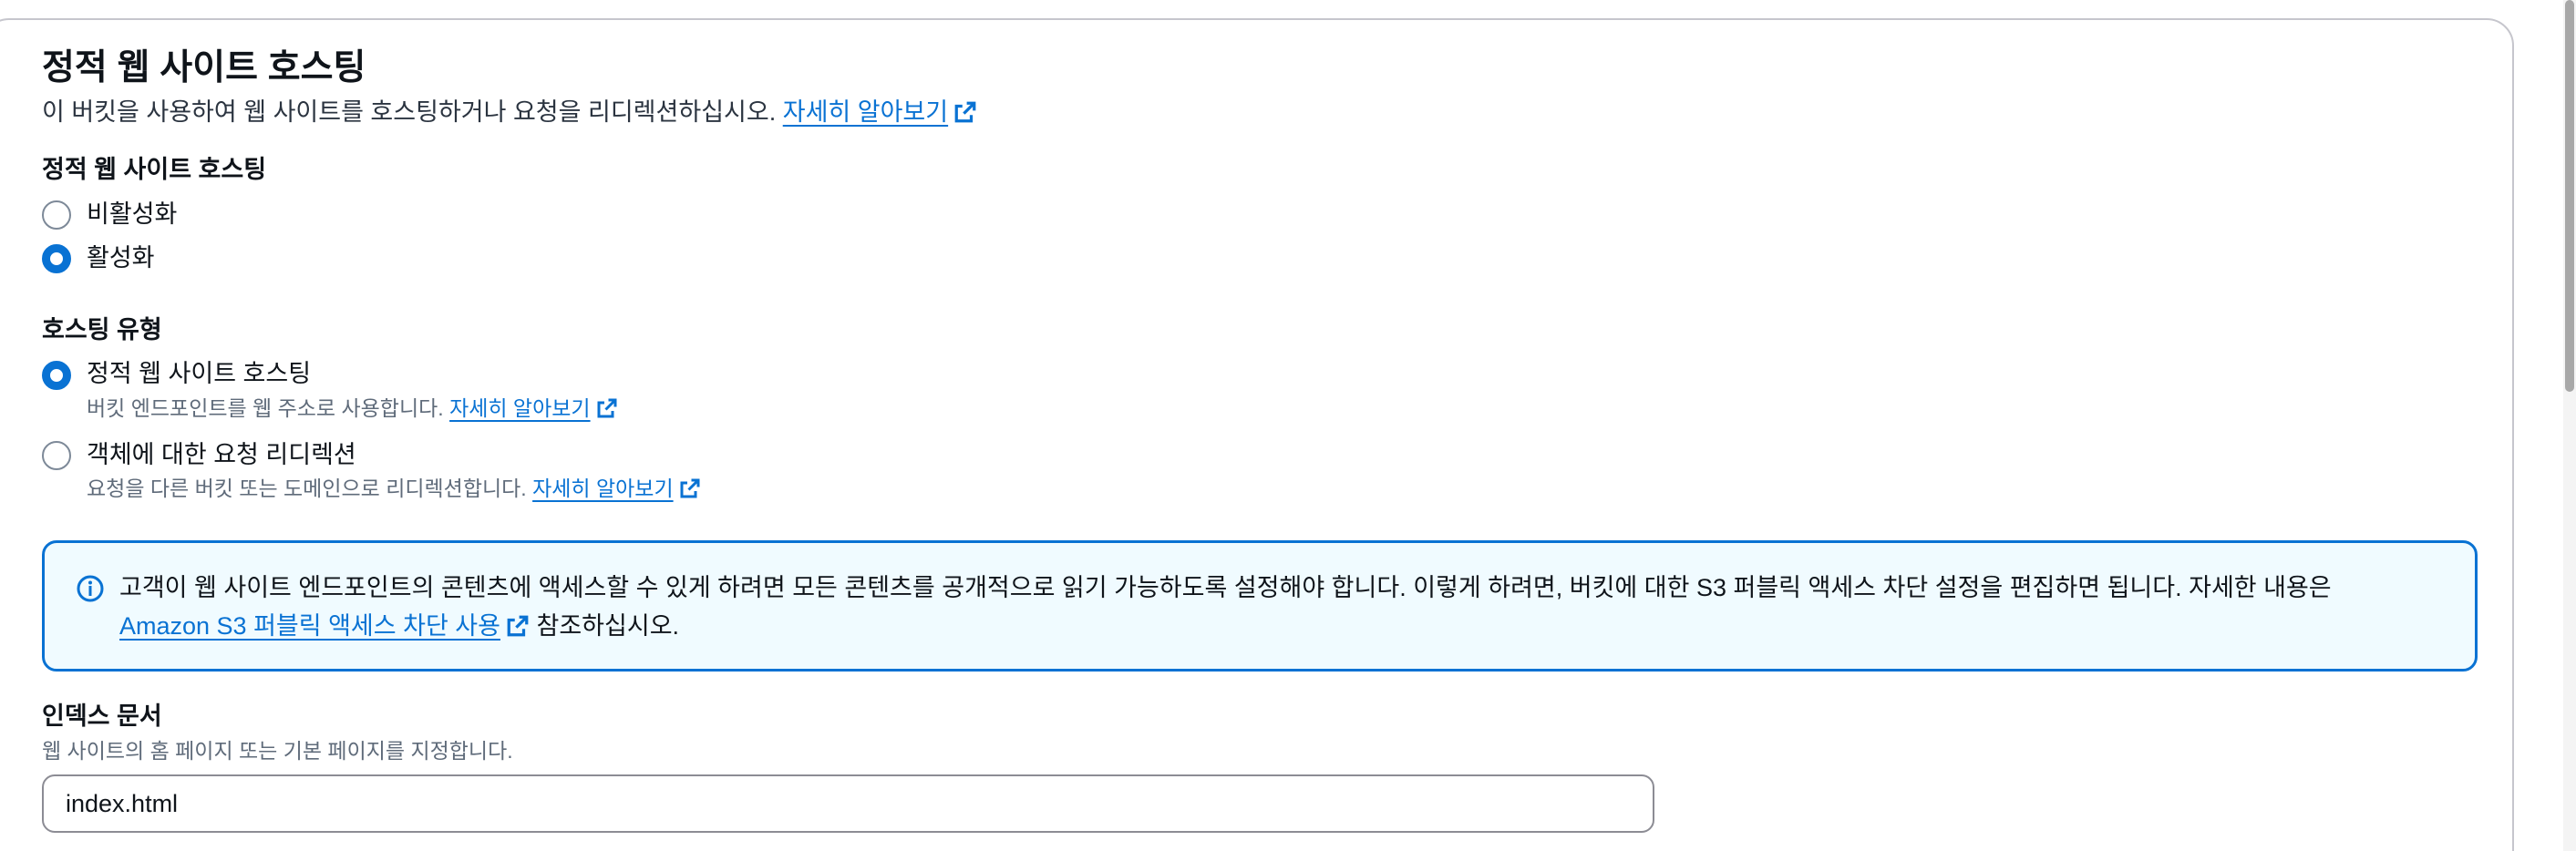 This screenshot has width=2576, height=851. What do you see at coordinates (102, 330) in the screenshot?
I see `hosting-type-label: 호스팅 유형` at bounding box center [102, 330].